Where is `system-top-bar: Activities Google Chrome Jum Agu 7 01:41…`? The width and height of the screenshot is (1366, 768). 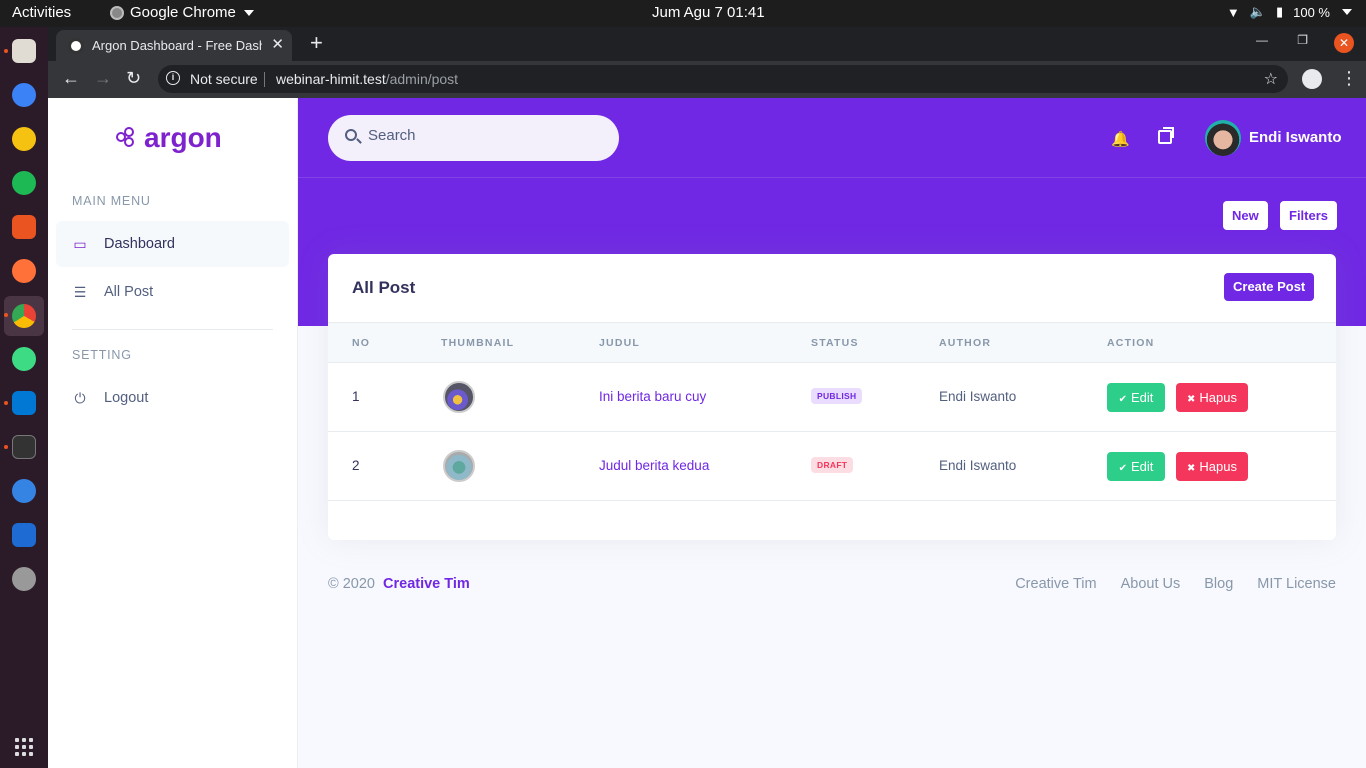
system-top-bar: Activities Google Chrome Jum Agu 7 01:41… is located at coordinates (683, 13).